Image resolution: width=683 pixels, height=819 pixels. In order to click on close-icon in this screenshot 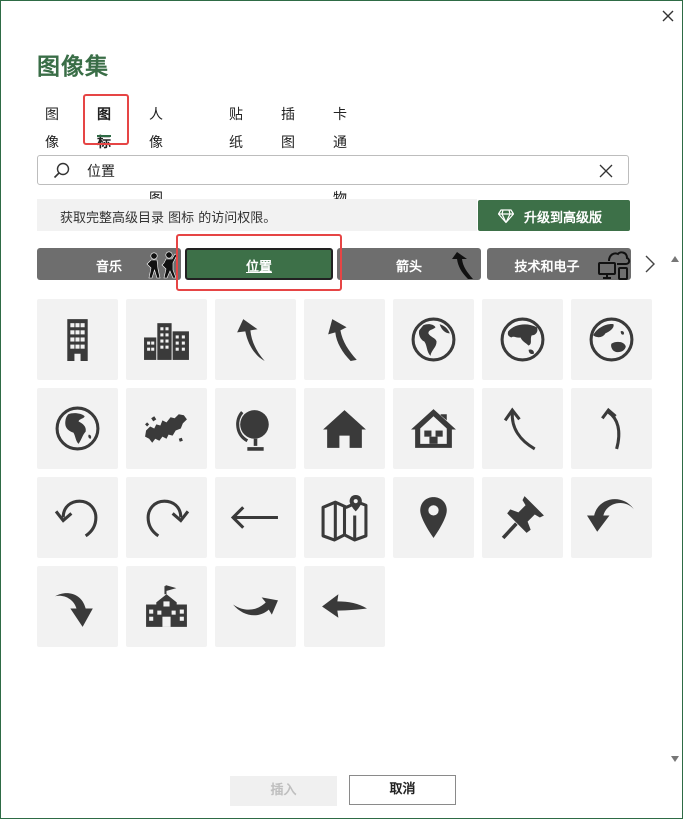, I will do `click(668, 16)`.